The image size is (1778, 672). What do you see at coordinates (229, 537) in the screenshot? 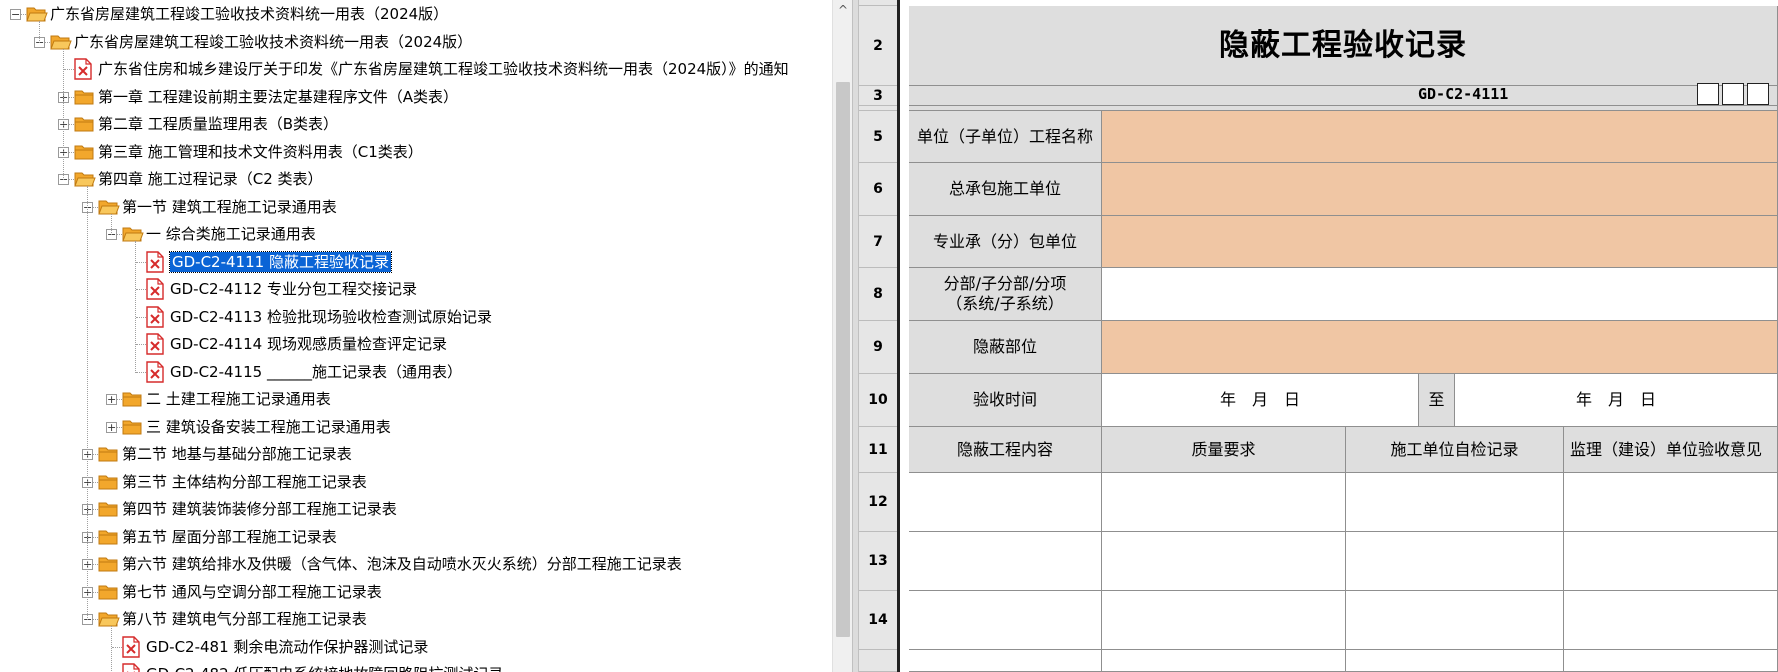
I see `tree-item-label: 第五节 屋面分部工程施工记录表` at bounding box center [229, 537].